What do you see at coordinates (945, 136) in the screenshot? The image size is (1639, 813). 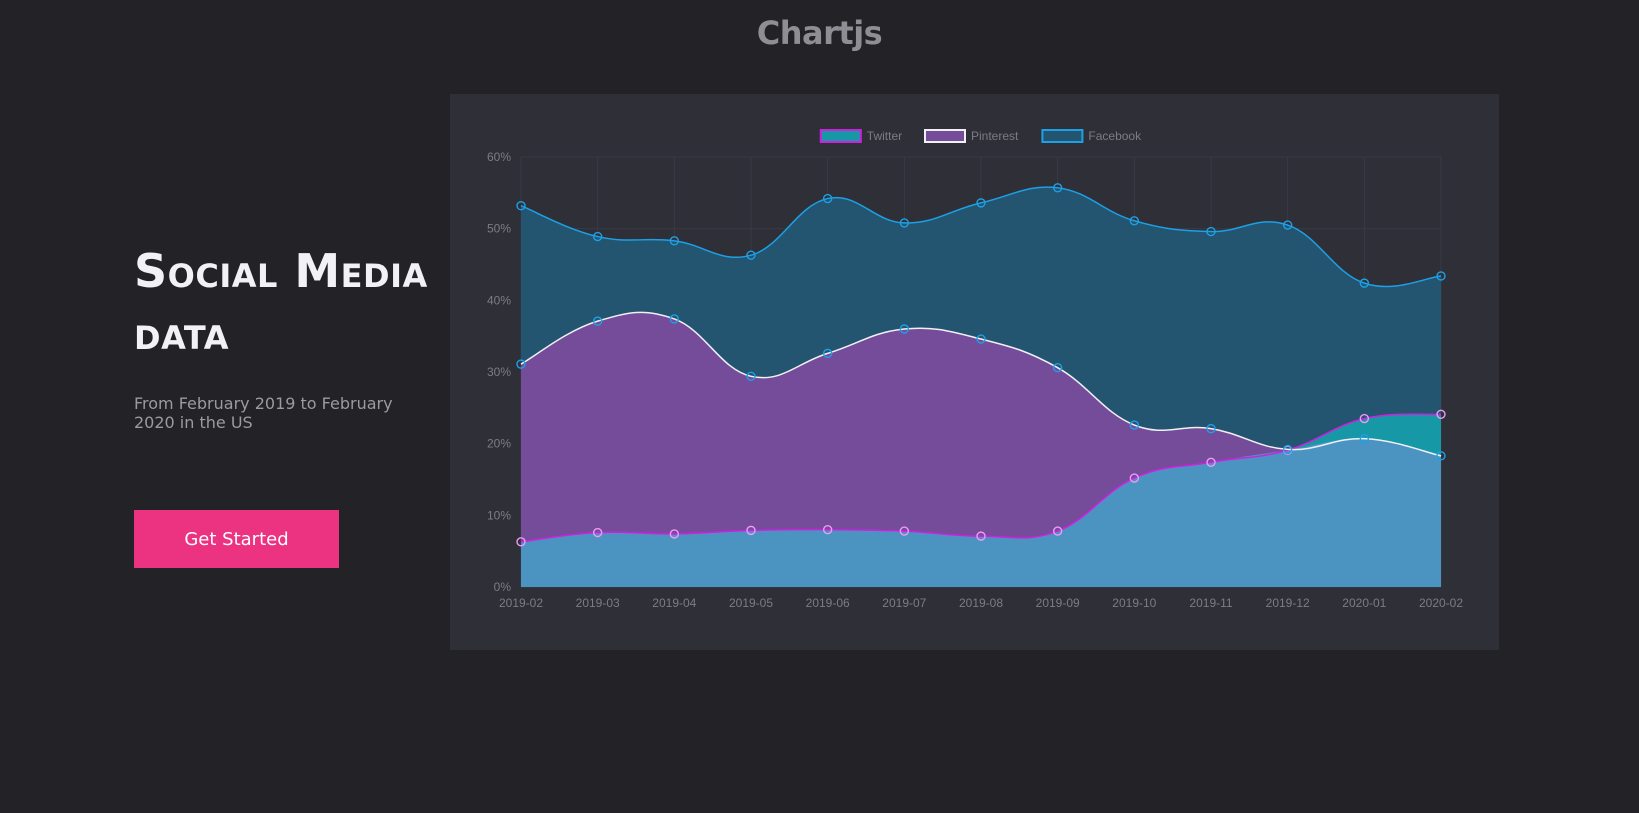 I see `legend-swatch-pinterest` at bounding box center [945, 136].